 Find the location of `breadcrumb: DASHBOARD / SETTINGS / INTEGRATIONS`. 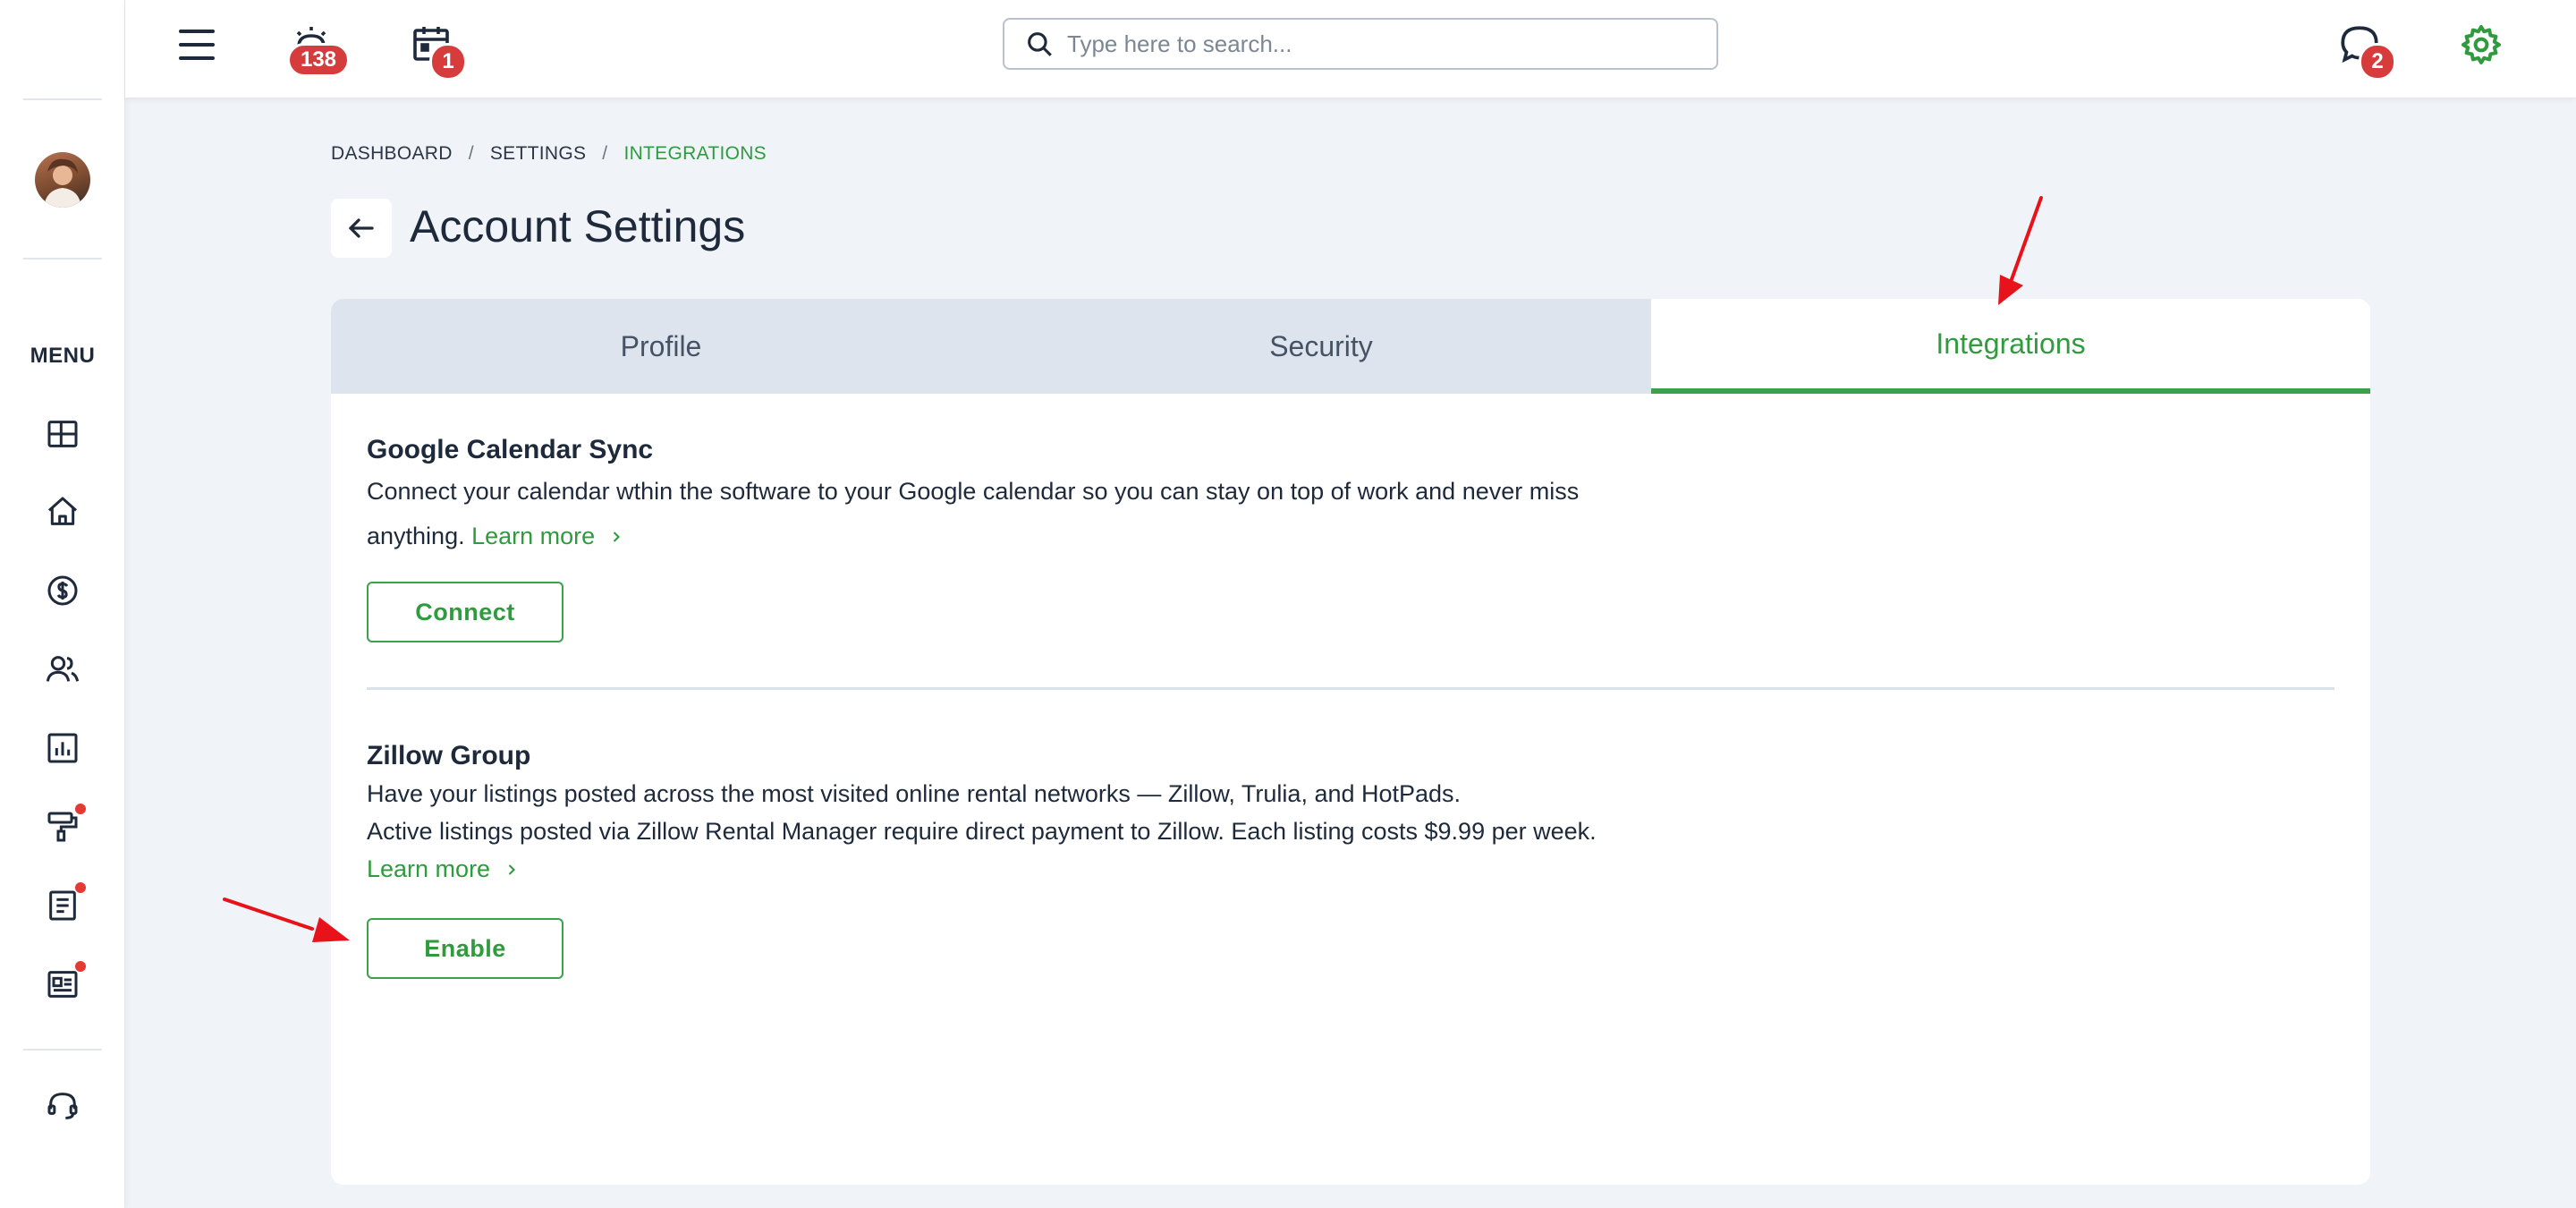

breadcrumb: DASHBOARD / SETTINGS / INTEGRATIONS is located at coordinates (549, 154).